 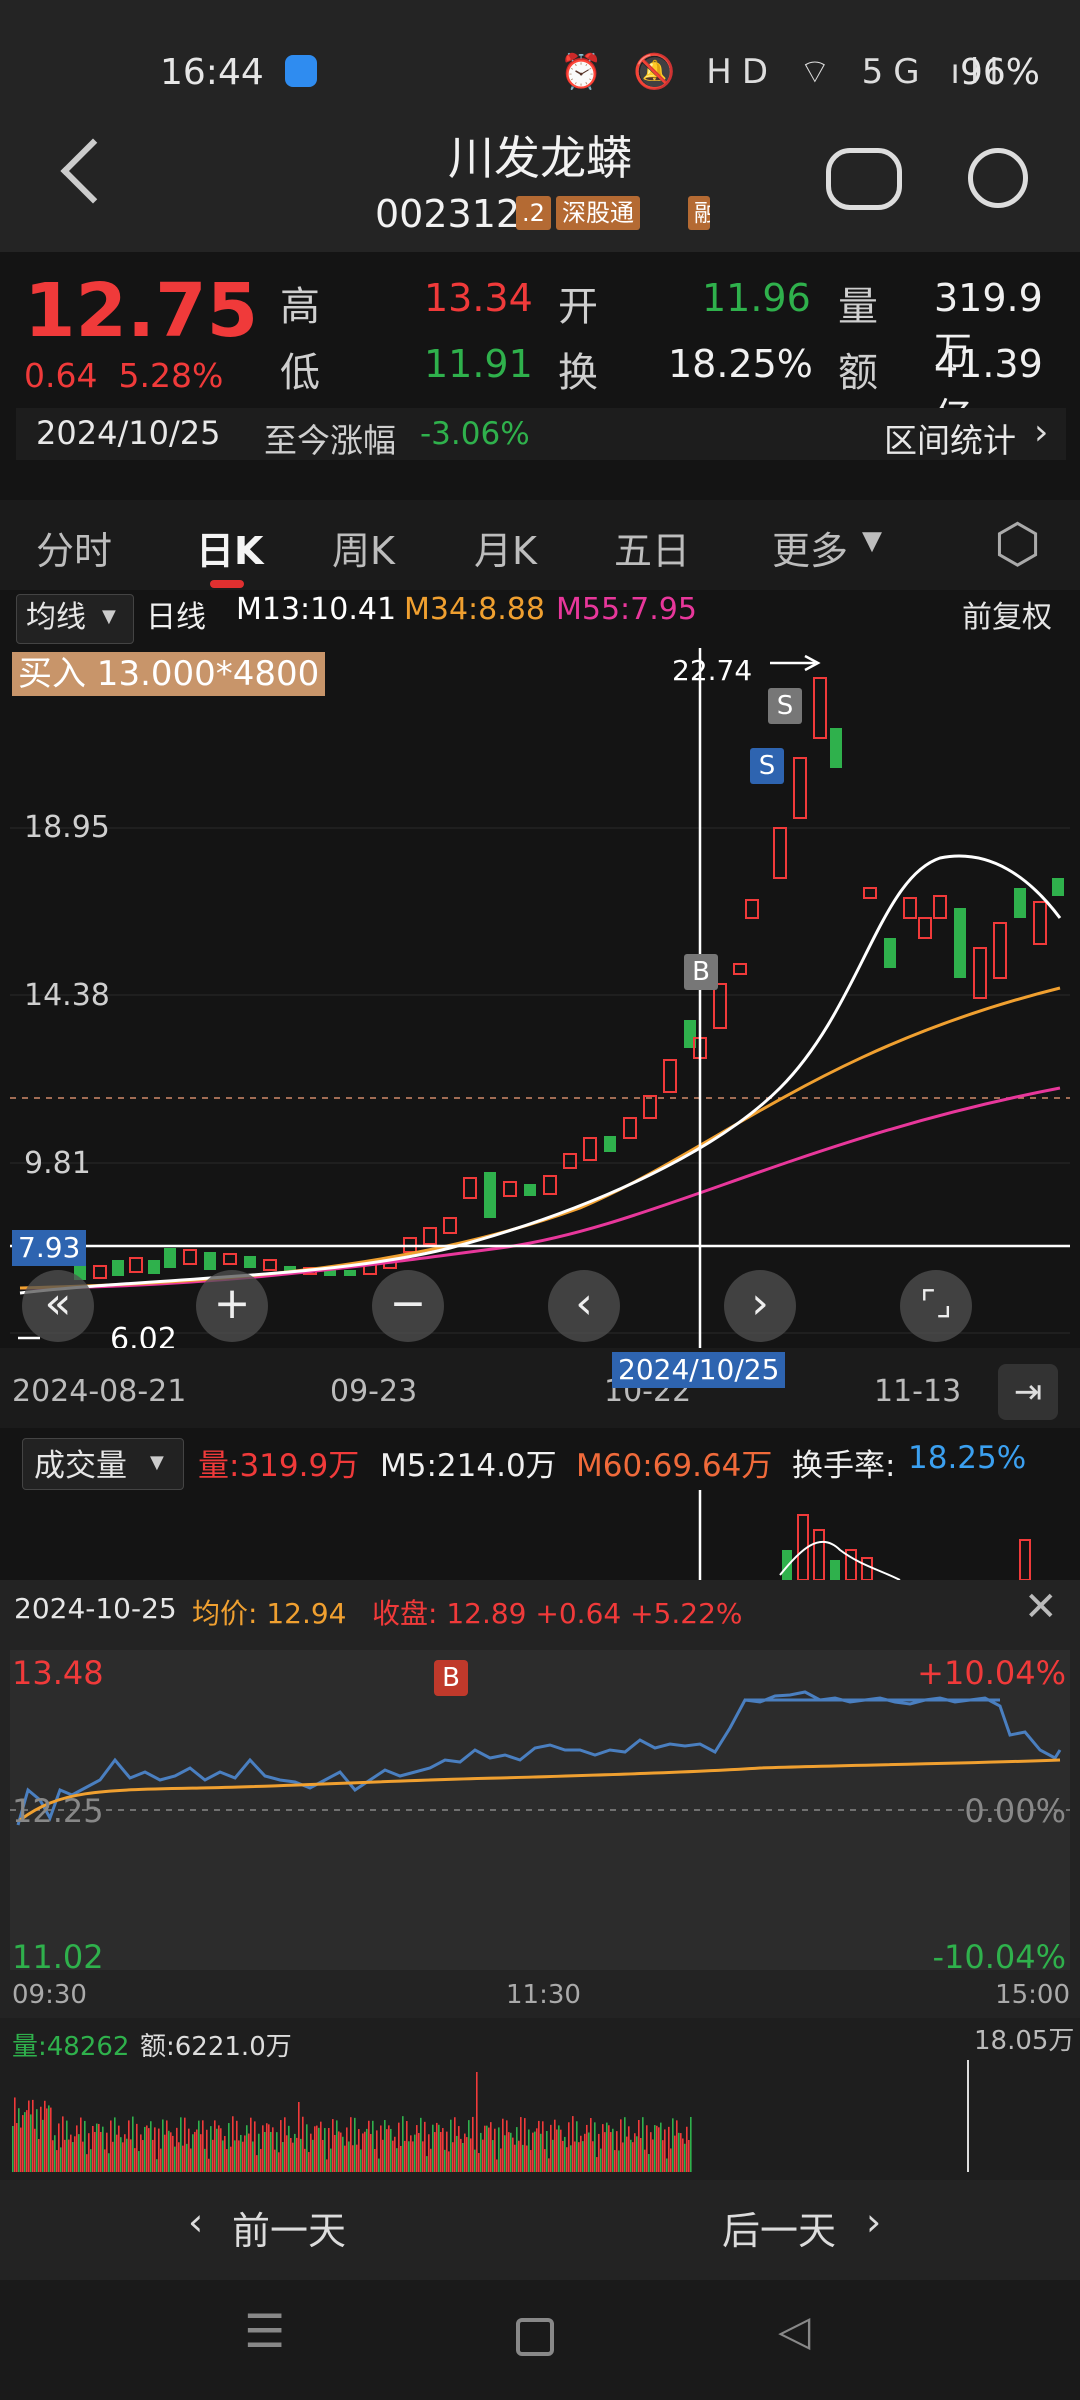 I want to click on next-day-button: 后一天, so click(x=779, y=2227).